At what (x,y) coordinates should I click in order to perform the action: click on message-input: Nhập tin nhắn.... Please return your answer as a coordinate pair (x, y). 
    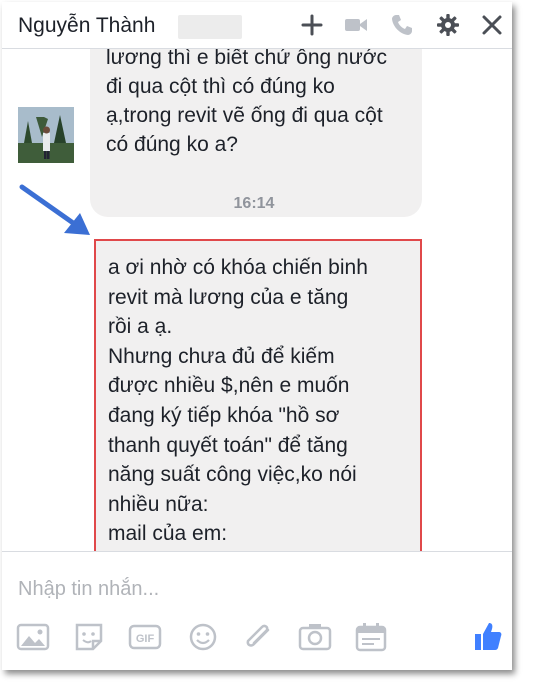
    Looking at the image, I should click on (88, 589).